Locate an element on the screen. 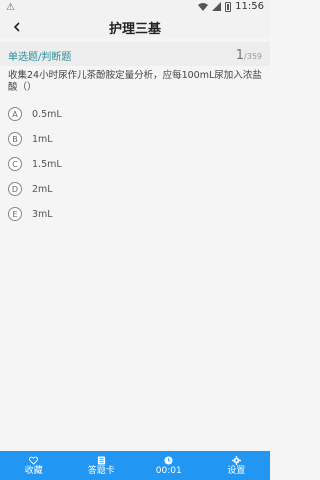 This screenshot has height=480, width=320. timer-icon is located at coordinates (168, 460).